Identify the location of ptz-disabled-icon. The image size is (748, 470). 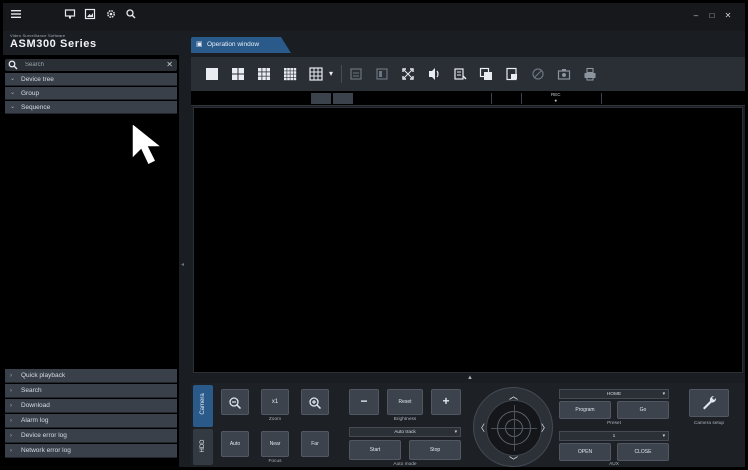
(538, 74).